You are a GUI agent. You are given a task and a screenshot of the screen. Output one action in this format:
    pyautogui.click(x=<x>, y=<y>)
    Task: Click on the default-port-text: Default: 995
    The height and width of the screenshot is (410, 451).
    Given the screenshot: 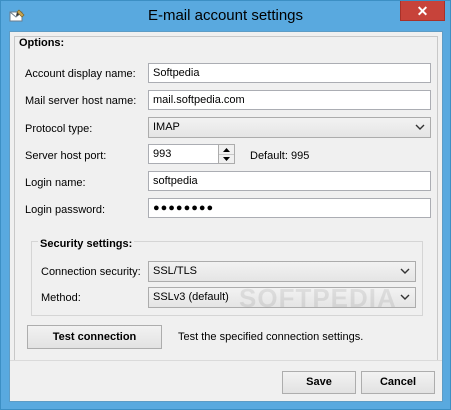 What is the action you would take?
    pyautogui.click(x=280, y=156)
    